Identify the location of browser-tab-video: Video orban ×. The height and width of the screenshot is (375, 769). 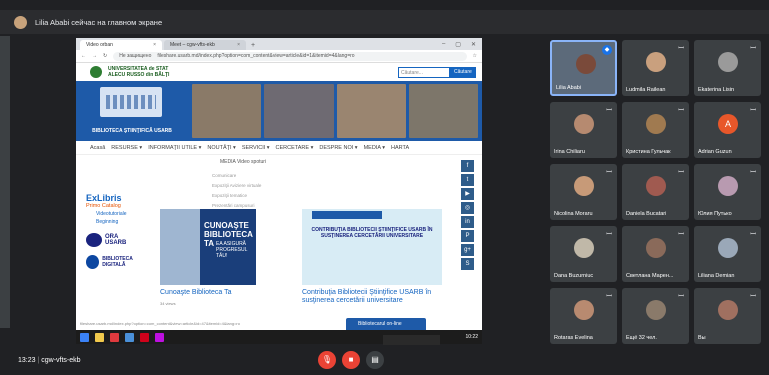
(121, 45).